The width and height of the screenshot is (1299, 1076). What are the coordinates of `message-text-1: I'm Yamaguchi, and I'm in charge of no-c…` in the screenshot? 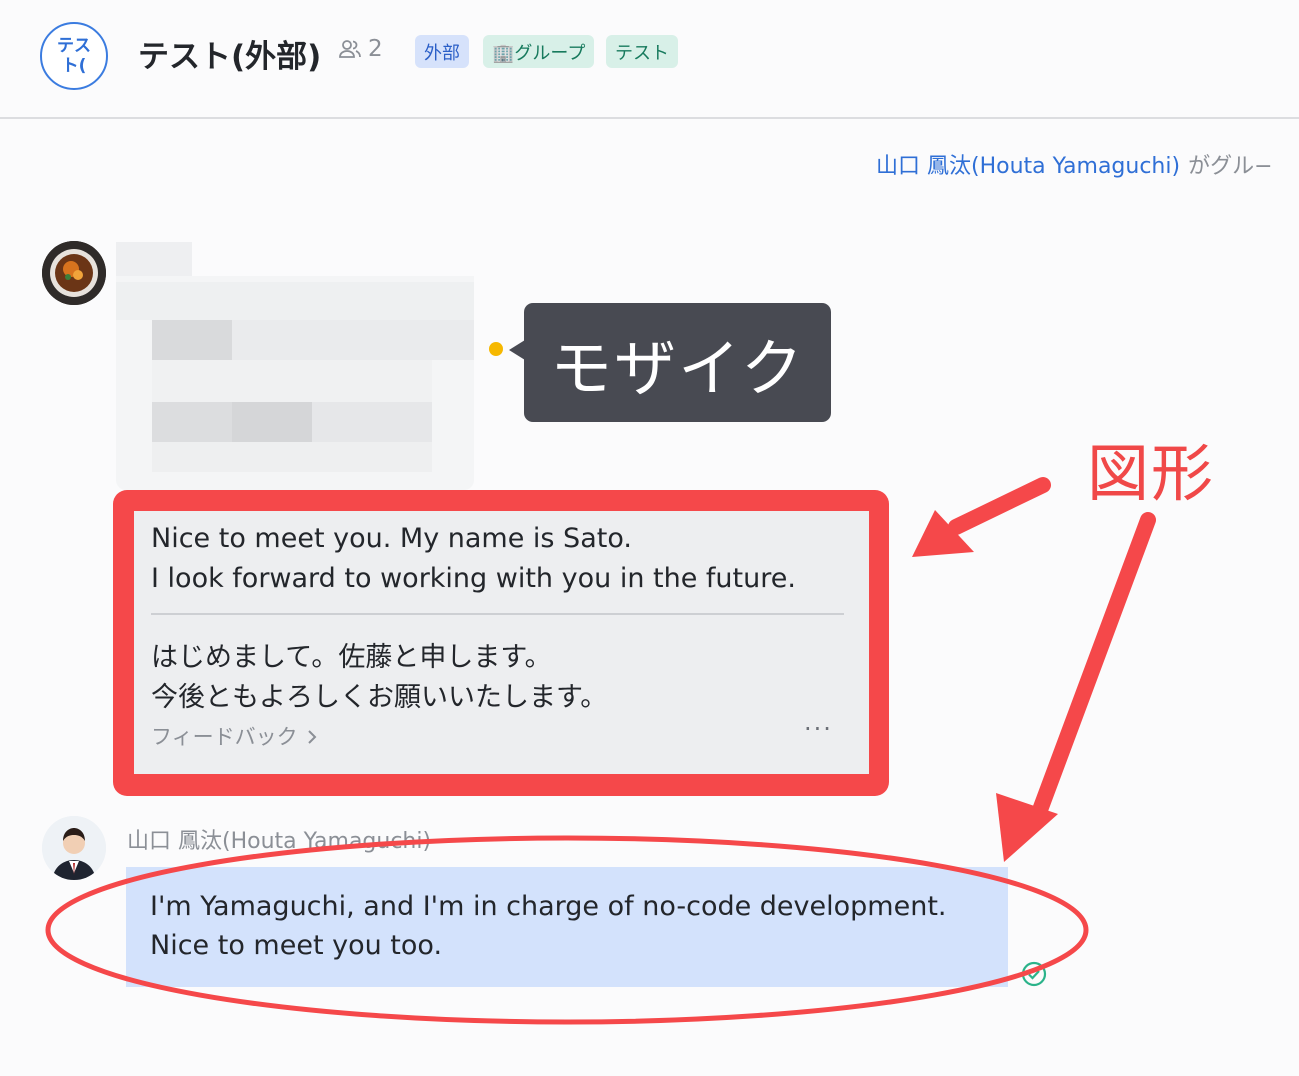 It's located at (548, 906).